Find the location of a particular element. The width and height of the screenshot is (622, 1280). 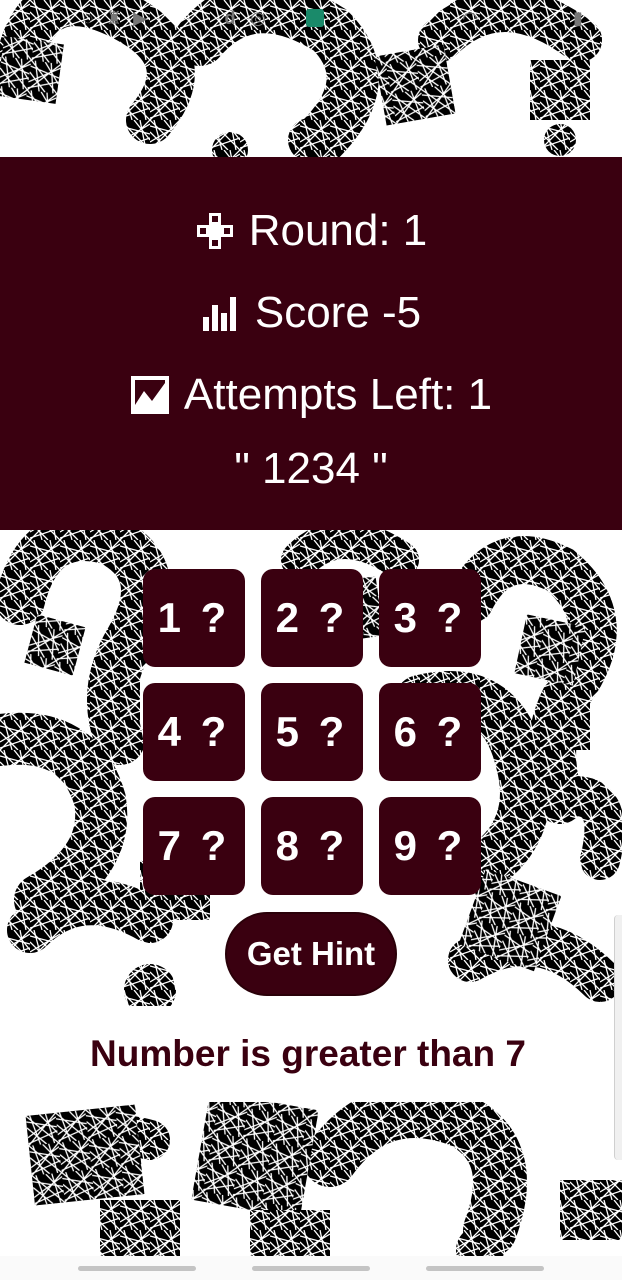

tile-7: 7 ? is located at coordinates (194, 846).